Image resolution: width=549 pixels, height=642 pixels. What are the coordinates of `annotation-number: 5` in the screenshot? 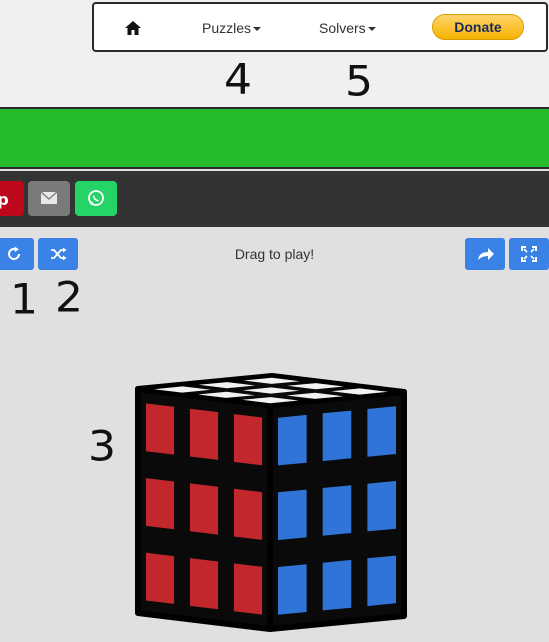 It's located at (359, 81).